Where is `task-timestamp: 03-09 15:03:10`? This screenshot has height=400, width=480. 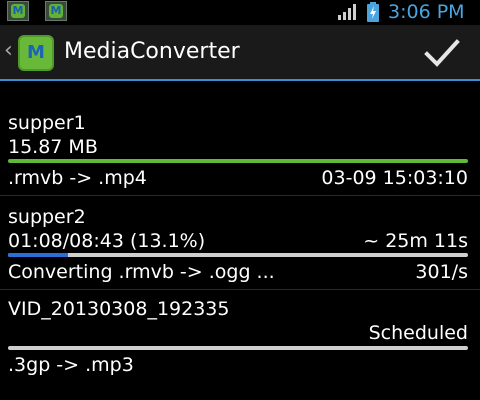
task-timestamp: 03-09 15:03:10 is located at coordinates (394, 178).